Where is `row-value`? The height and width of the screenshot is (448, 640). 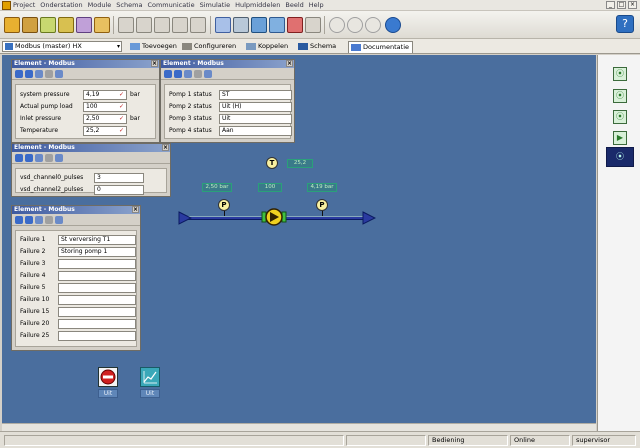 row-value is located at coordinates (97, 336).